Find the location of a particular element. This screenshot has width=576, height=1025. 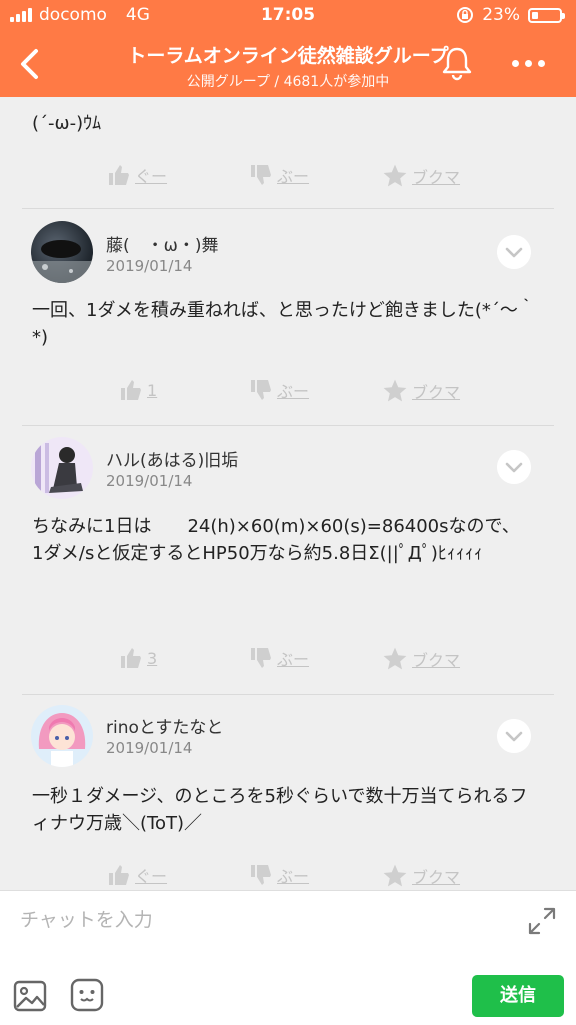

status-bar: docomo 4G 17:05 23% is located at coordinates (288, 15).